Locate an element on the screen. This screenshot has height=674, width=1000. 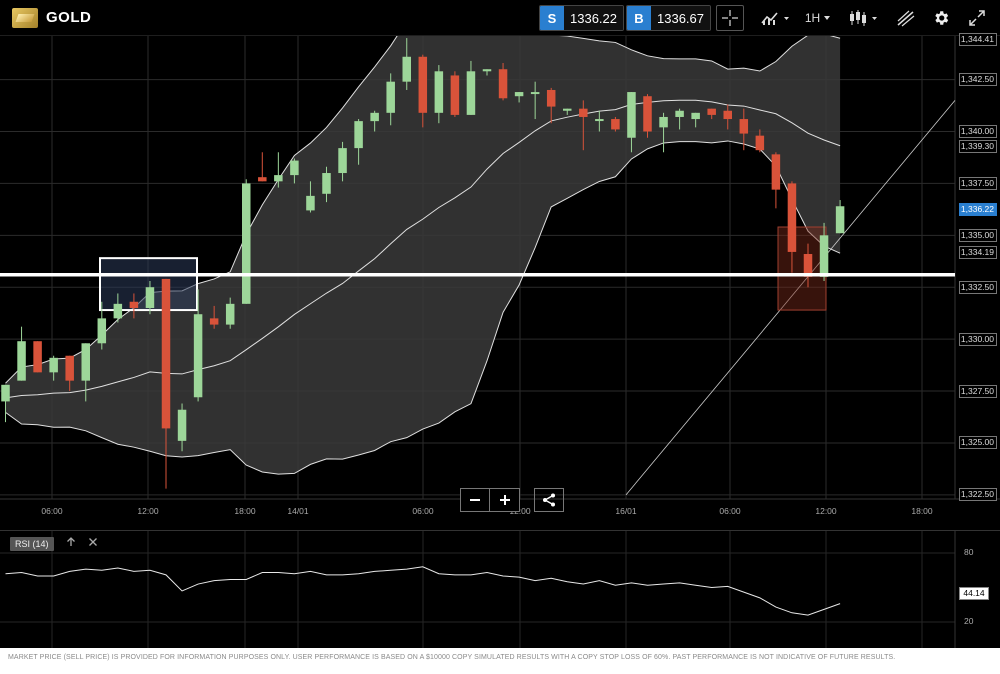
current-price-label: 1,336.22 is located at coordinates (978, 210).